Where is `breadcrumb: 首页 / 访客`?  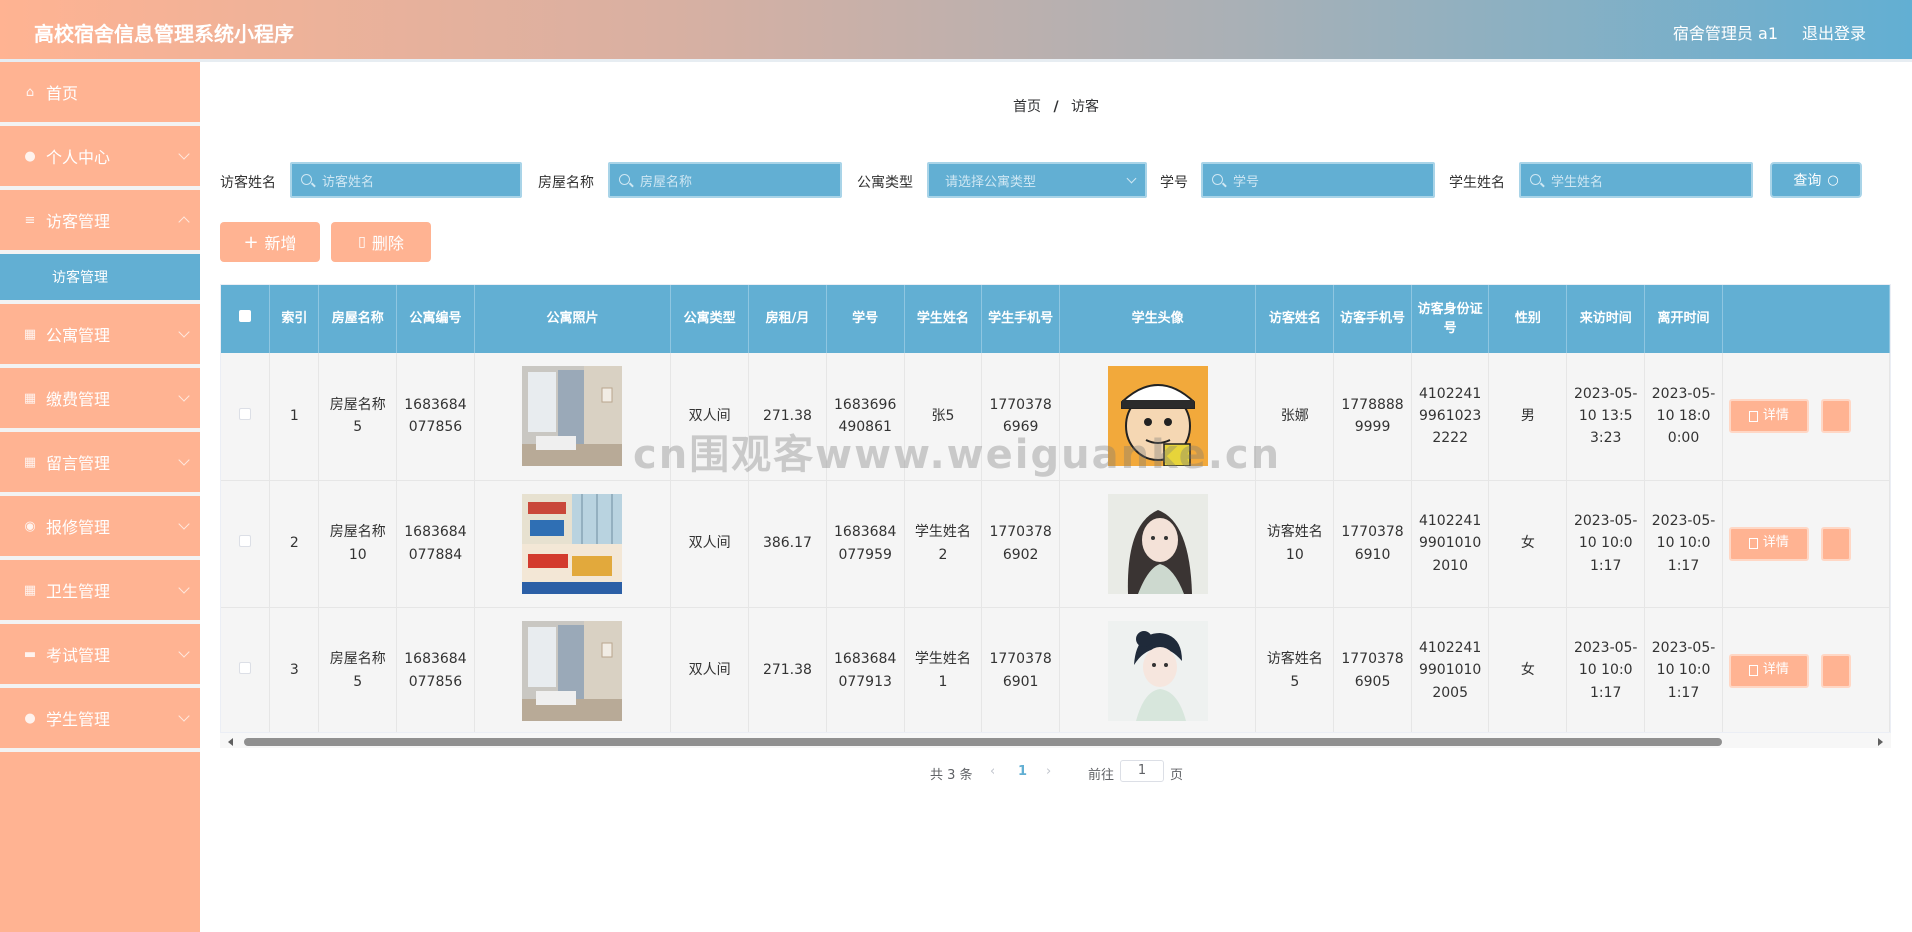 breadcrumb: 首页 / 访客 is located at coordinates (1056, 106).